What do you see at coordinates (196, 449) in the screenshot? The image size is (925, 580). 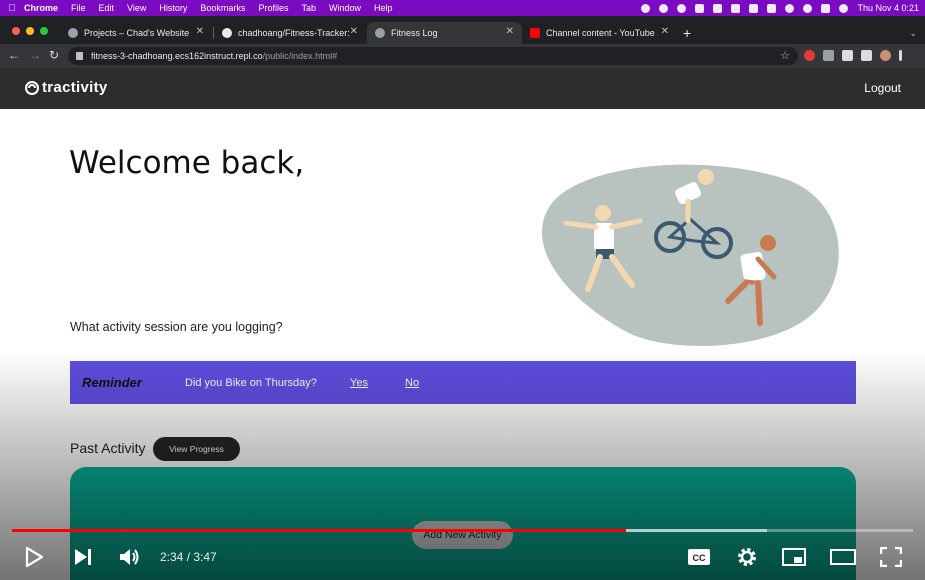 I see `view-progress-button: View Progress` at bounding box center [196, 449].